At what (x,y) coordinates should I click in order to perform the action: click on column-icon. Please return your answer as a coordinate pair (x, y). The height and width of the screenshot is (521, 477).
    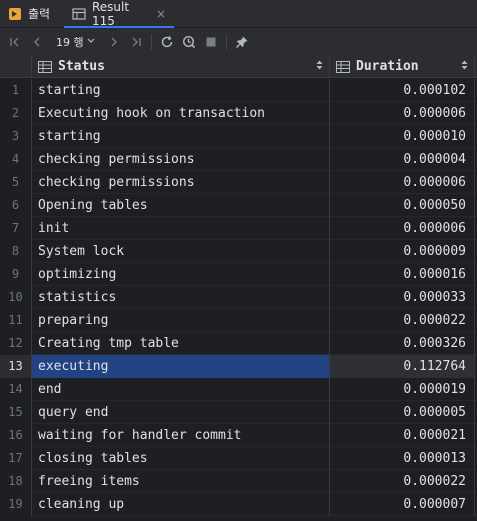
    Looking at the image, I should click on (45, 66).